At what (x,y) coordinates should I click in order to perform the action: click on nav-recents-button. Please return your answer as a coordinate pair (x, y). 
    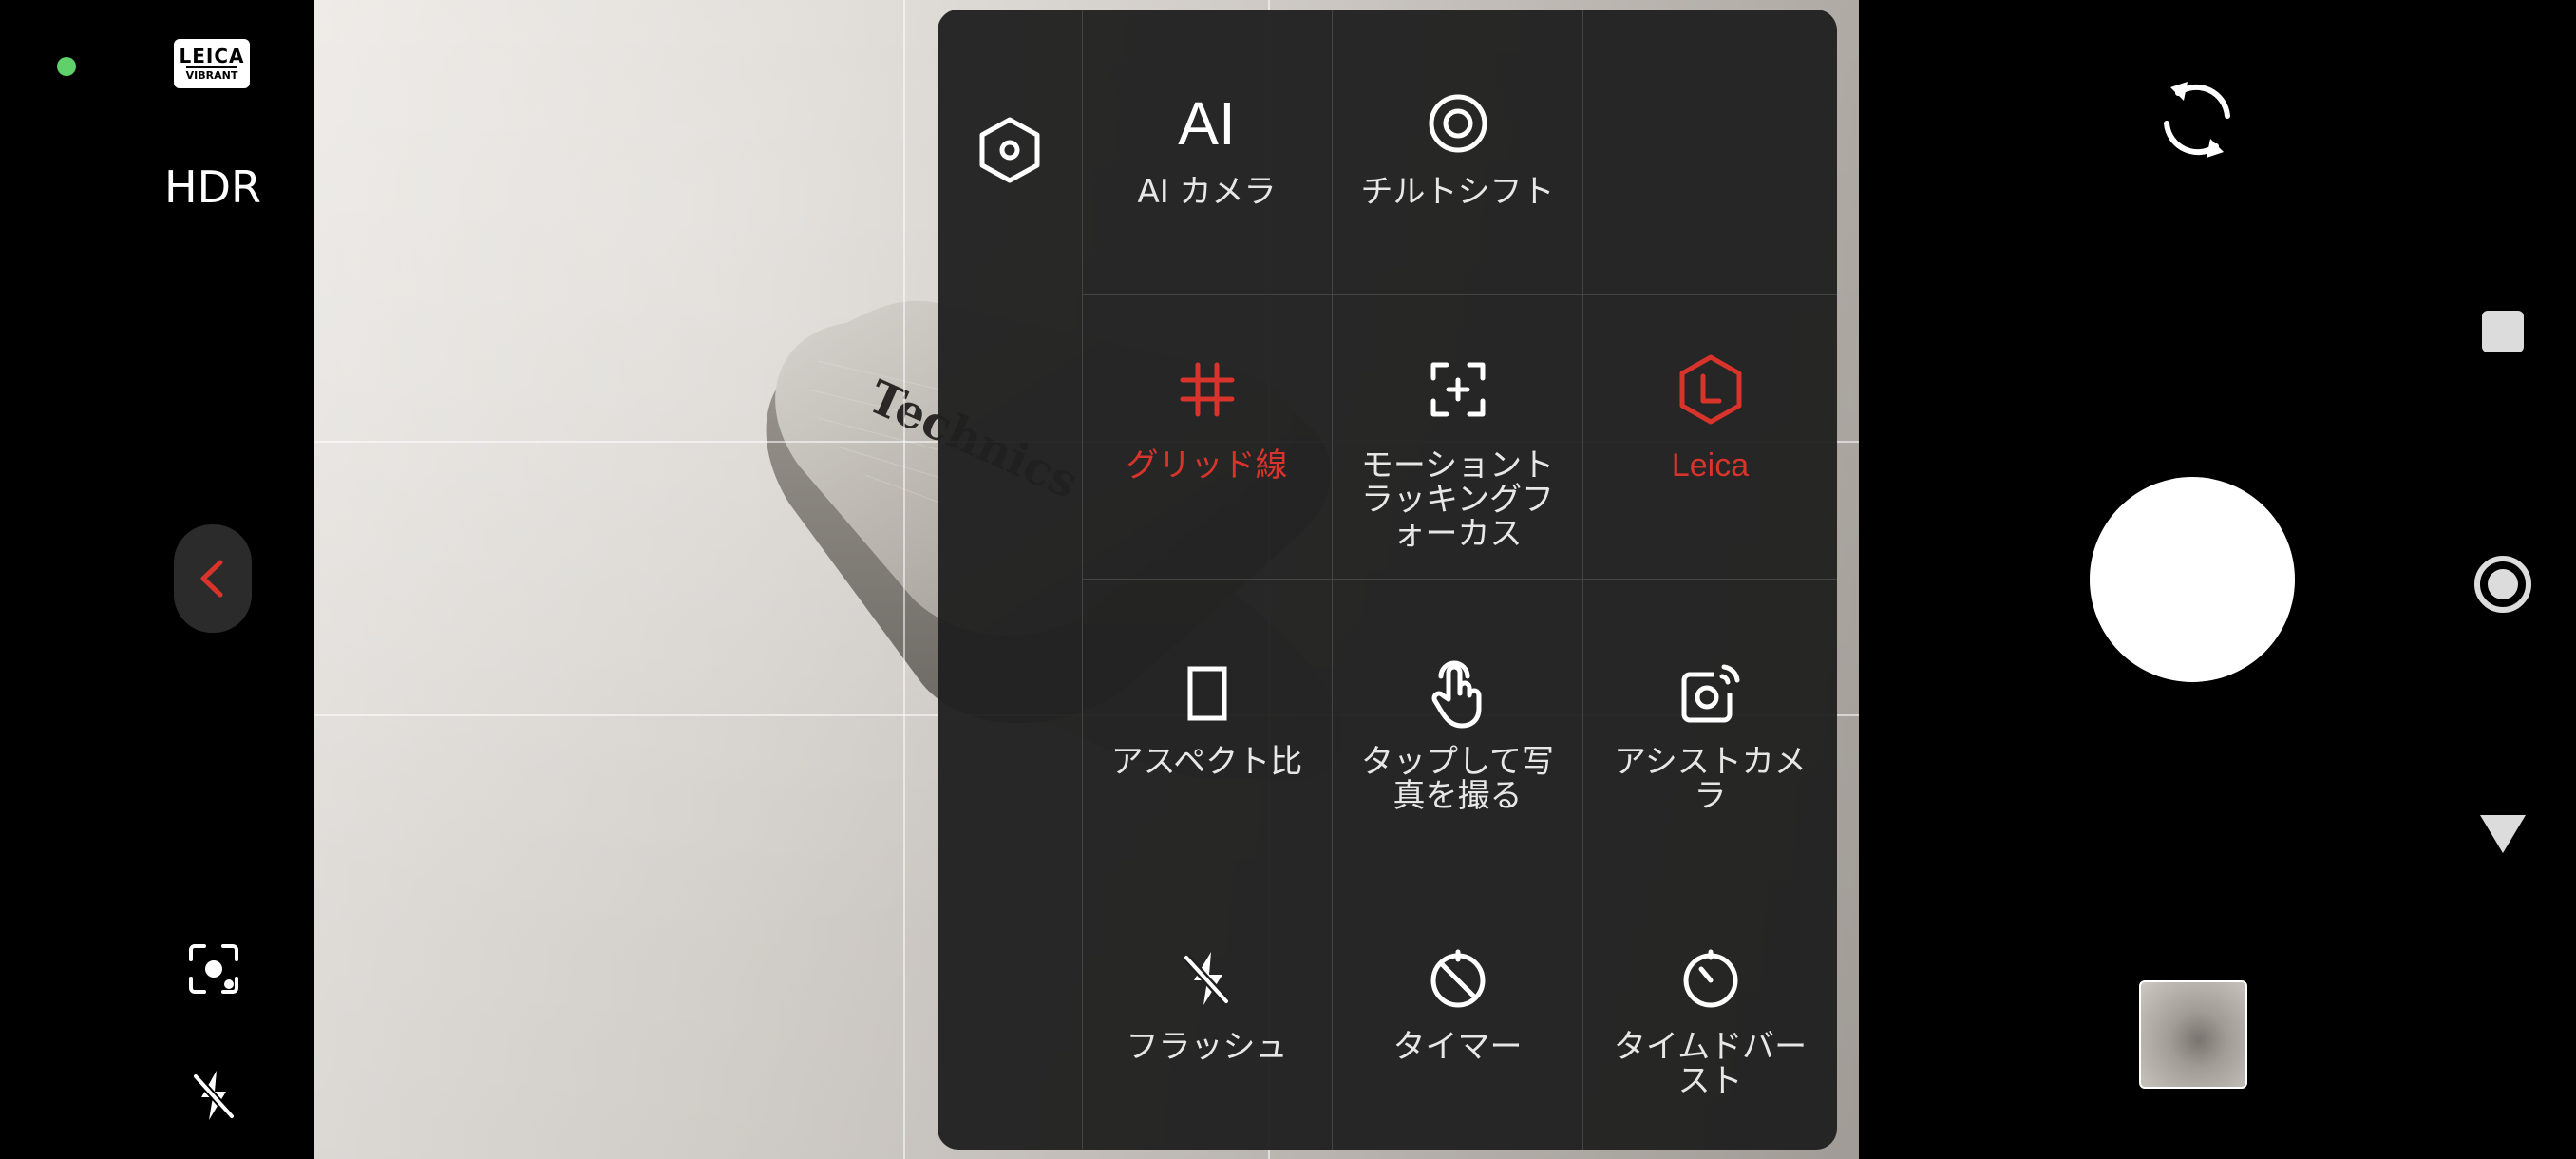
    Looking at the image, I should click on (2503, 331).